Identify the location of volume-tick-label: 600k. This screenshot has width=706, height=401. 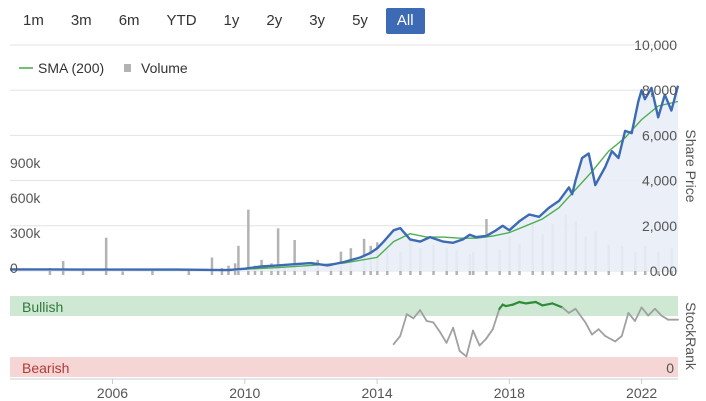
(25, 198).